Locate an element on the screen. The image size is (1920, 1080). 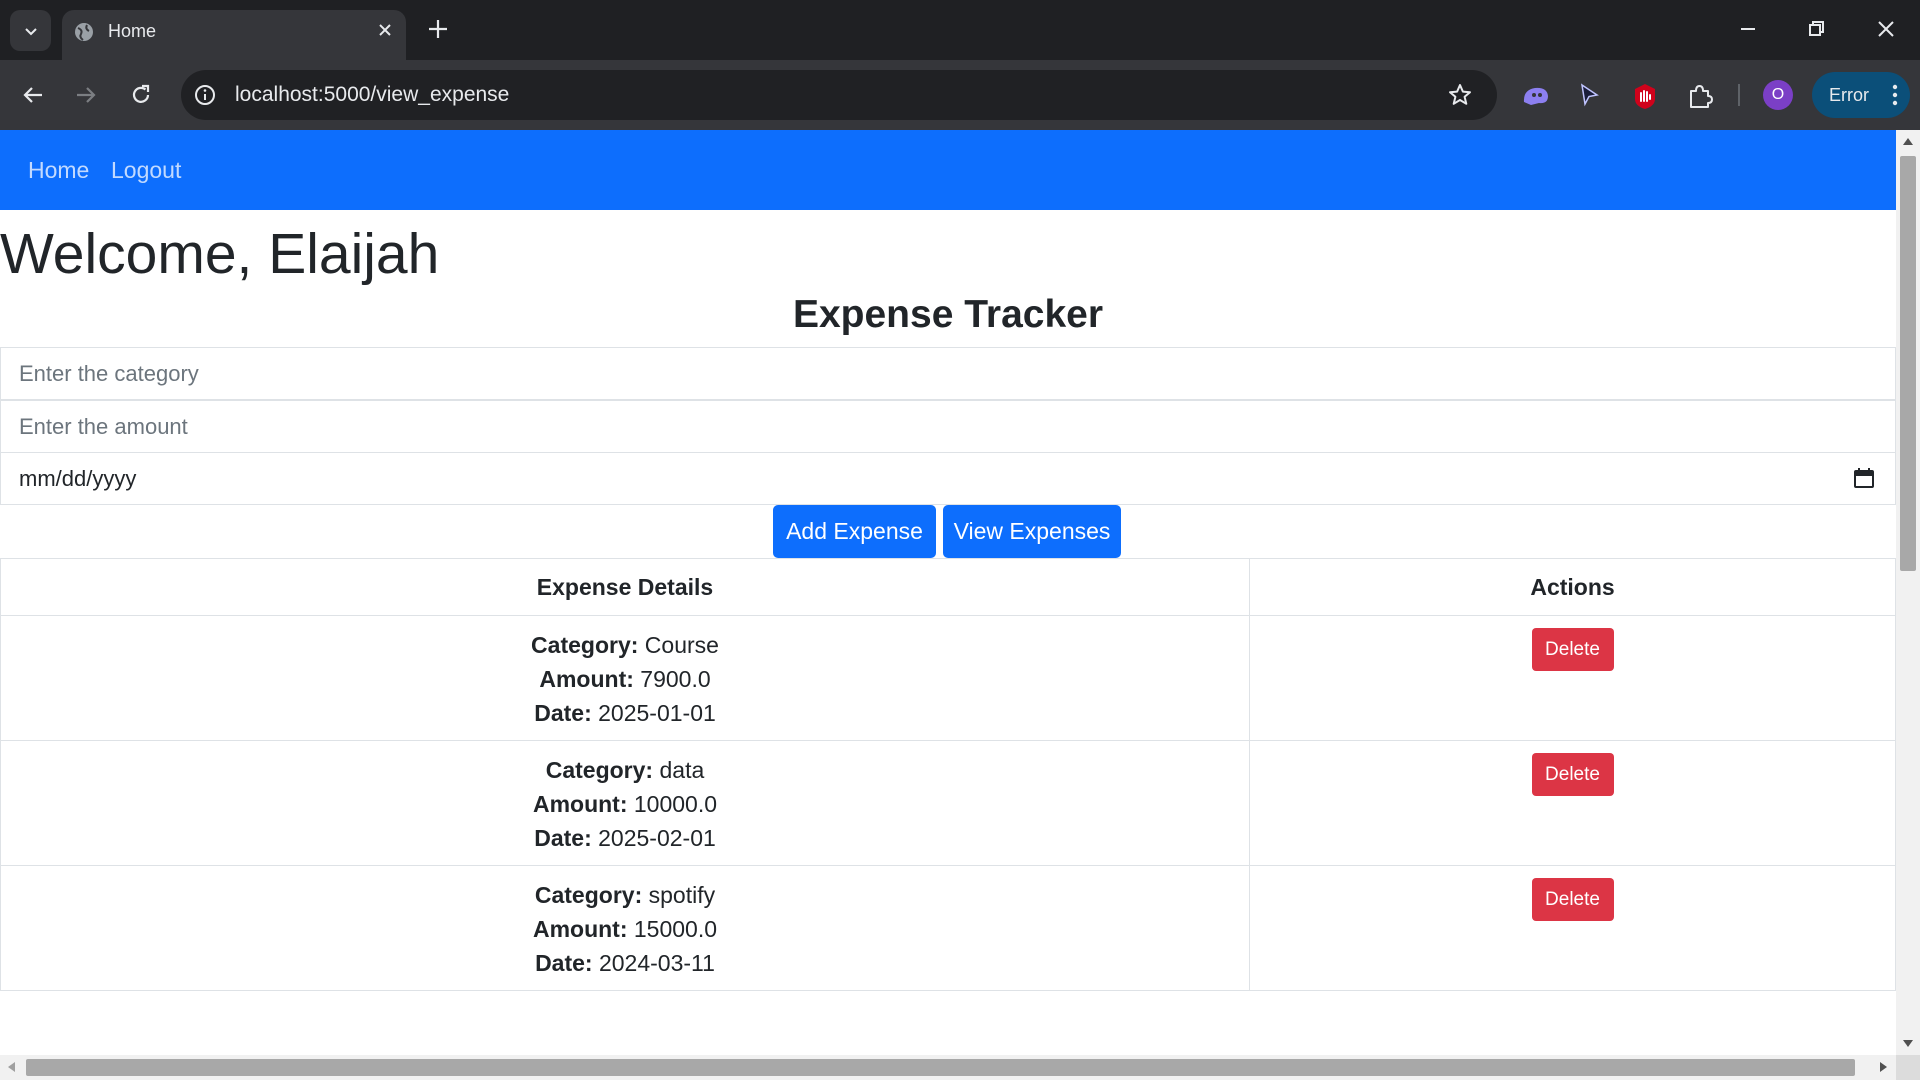
calendar-icon is located at coordinates (1864, 478).